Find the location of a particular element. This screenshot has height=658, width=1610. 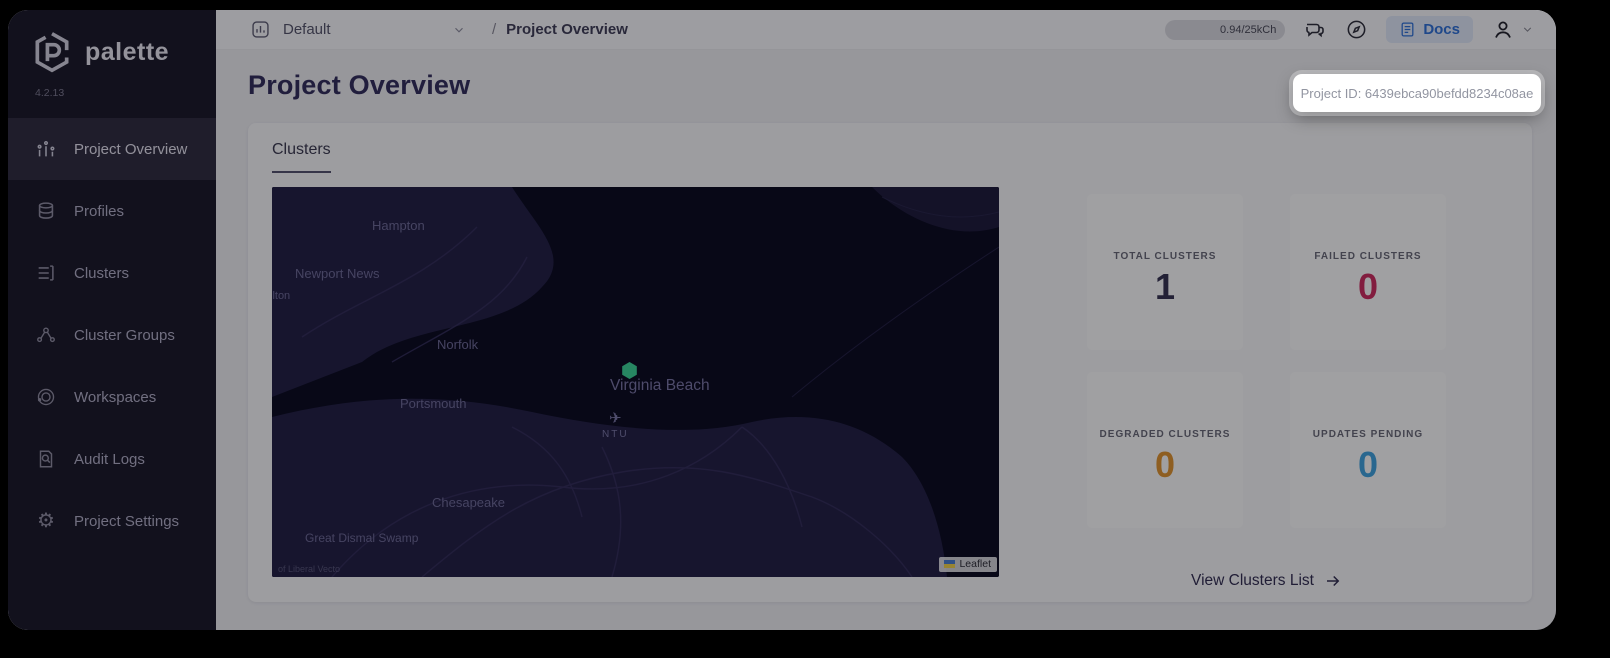

sidebar-item-label: Audit Logs is located at coordinates (109, 459).